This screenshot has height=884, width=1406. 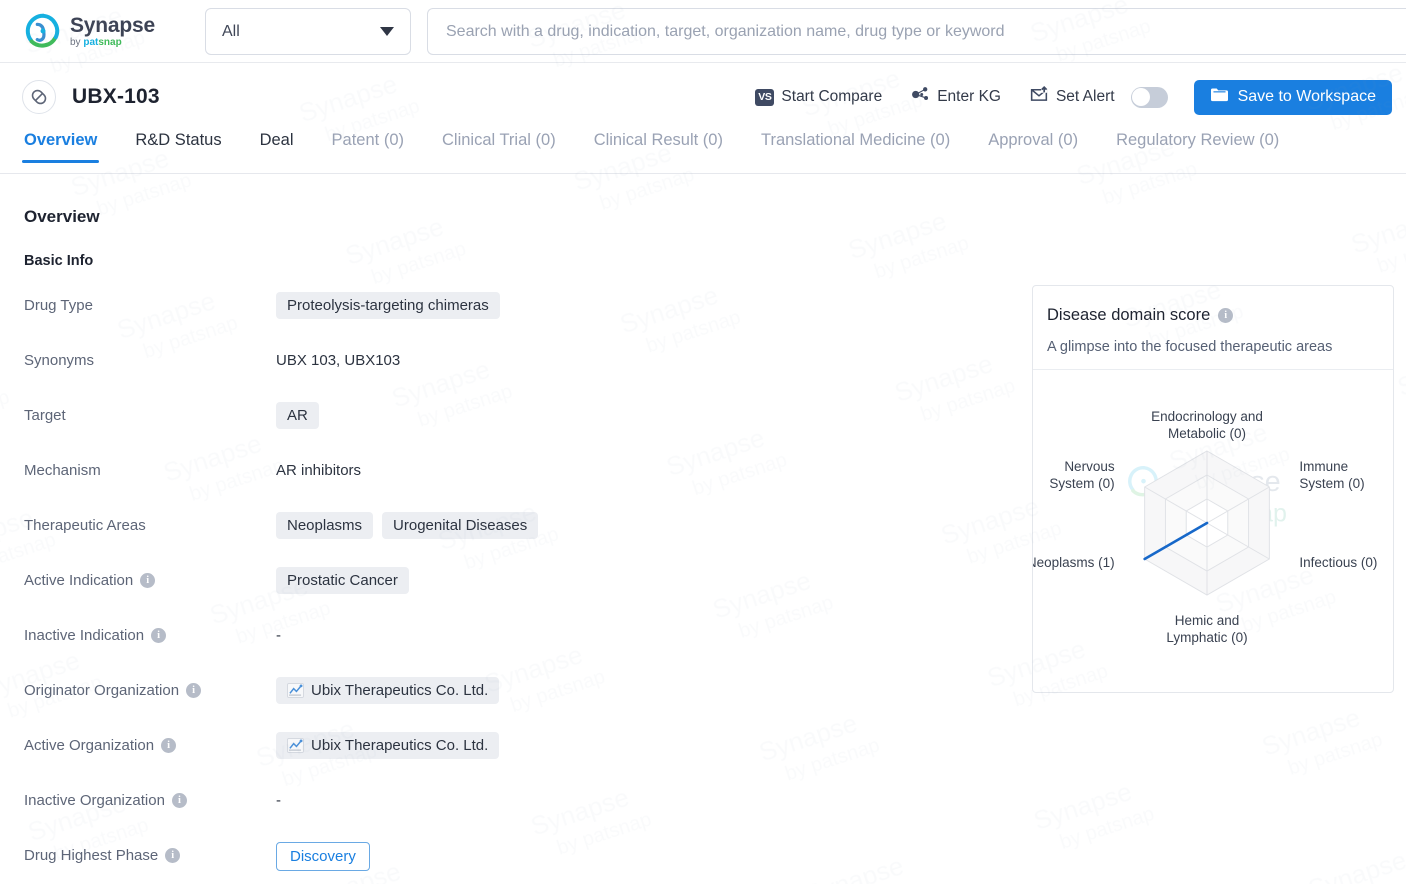 What do you see at coordinates (60, 147) in the screenshot?
I see `tab-overview: Overview` at bounding box center [60, 147].